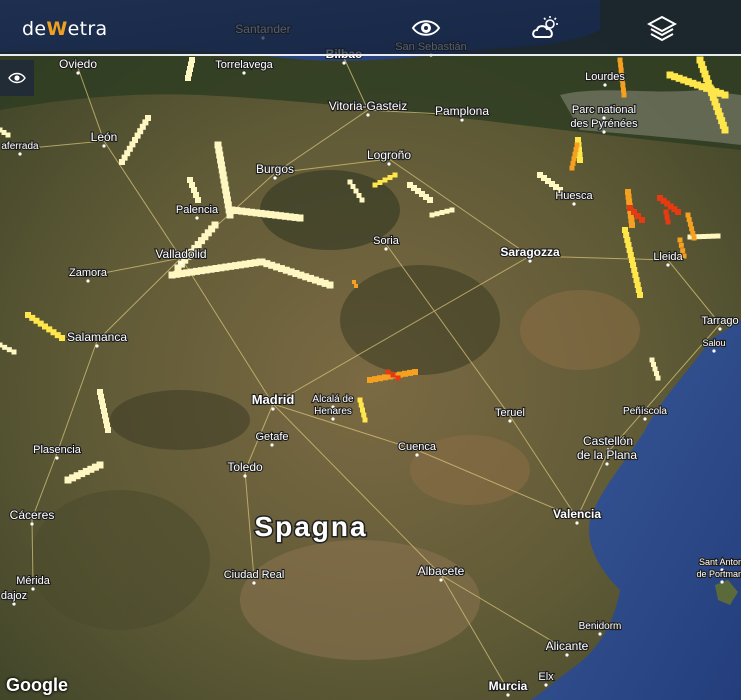  I want to click on logo-accent: W, so click(57, 29).